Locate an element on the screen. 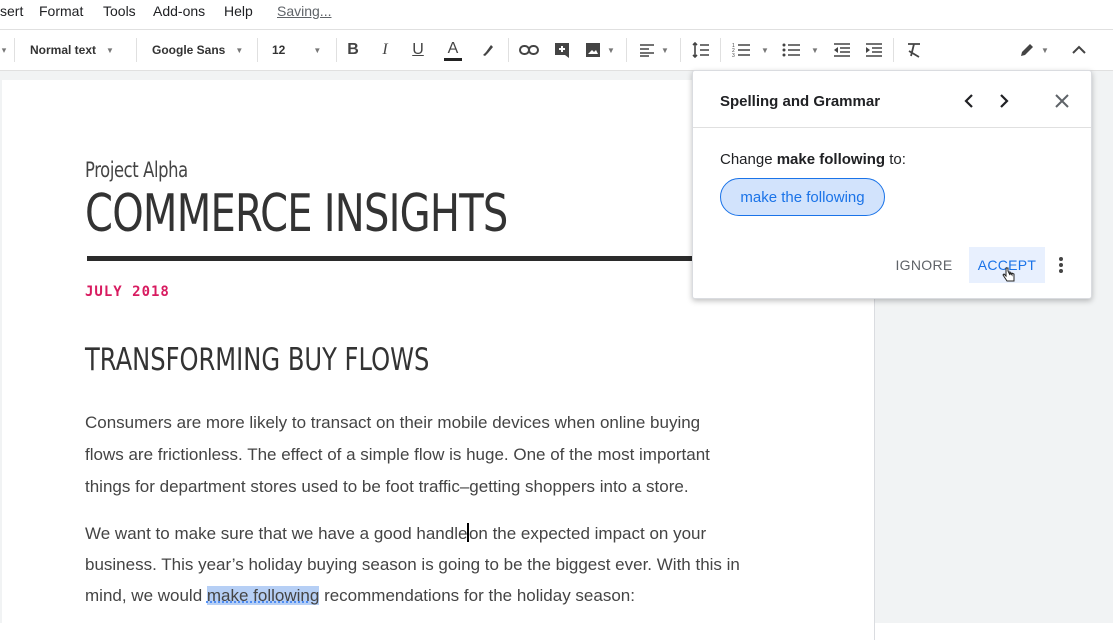 This screenshot has width=1113, height=640. collapse-icon is located at coordinates (1079, 50).